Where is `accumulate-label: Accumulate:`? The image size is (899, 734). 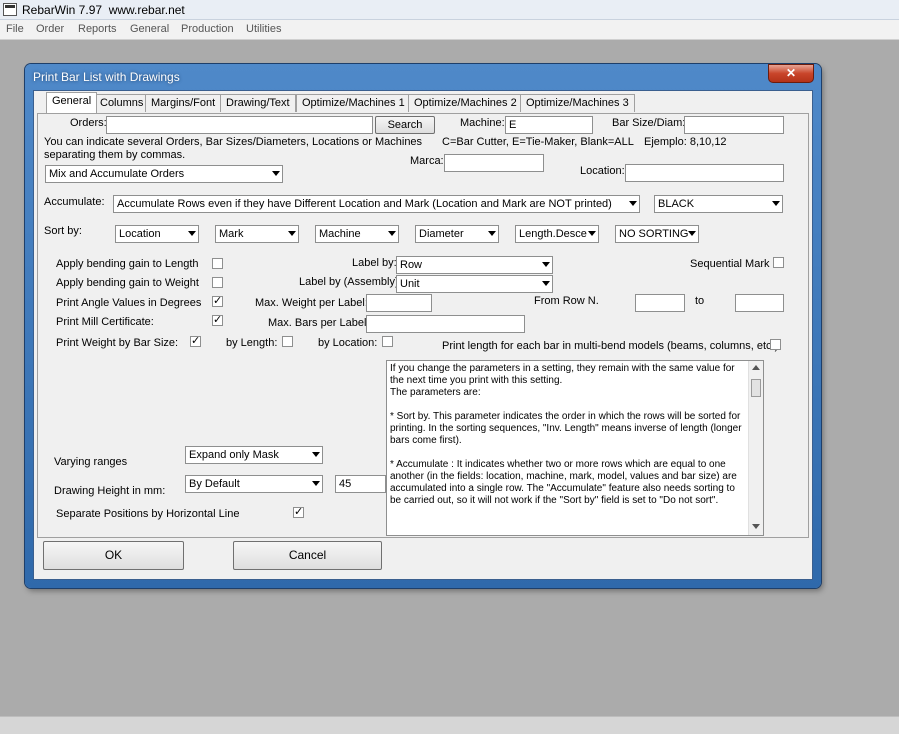 accumulate-label: Accumulate: is located at coordinates (74, 202).